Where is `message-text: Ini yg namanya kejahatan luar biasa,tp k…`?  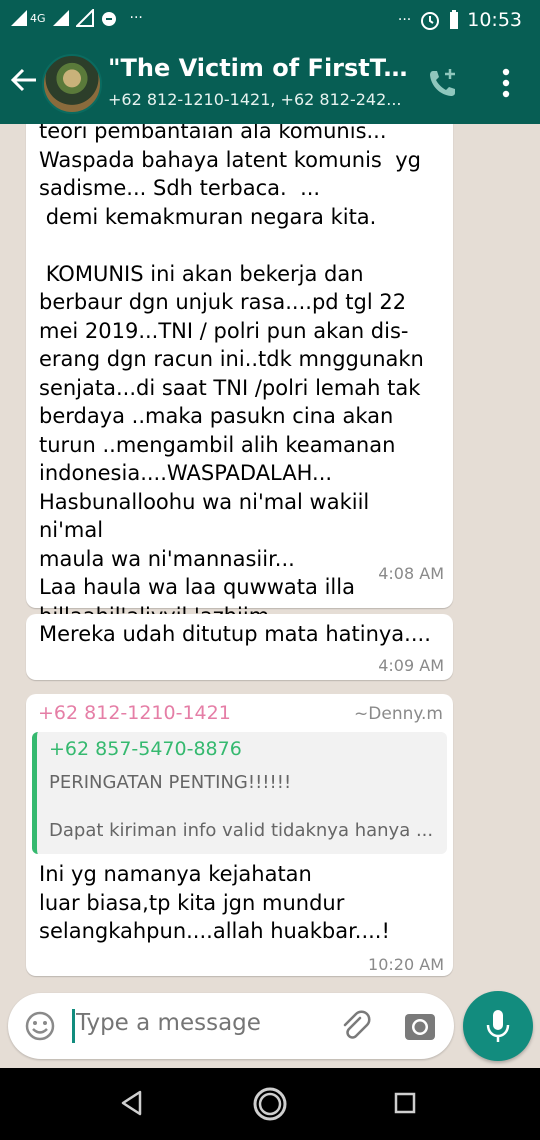 message-text: Ini yg namanya kejahatan luar biasa,tp k… is located at coordinates (214, 902).